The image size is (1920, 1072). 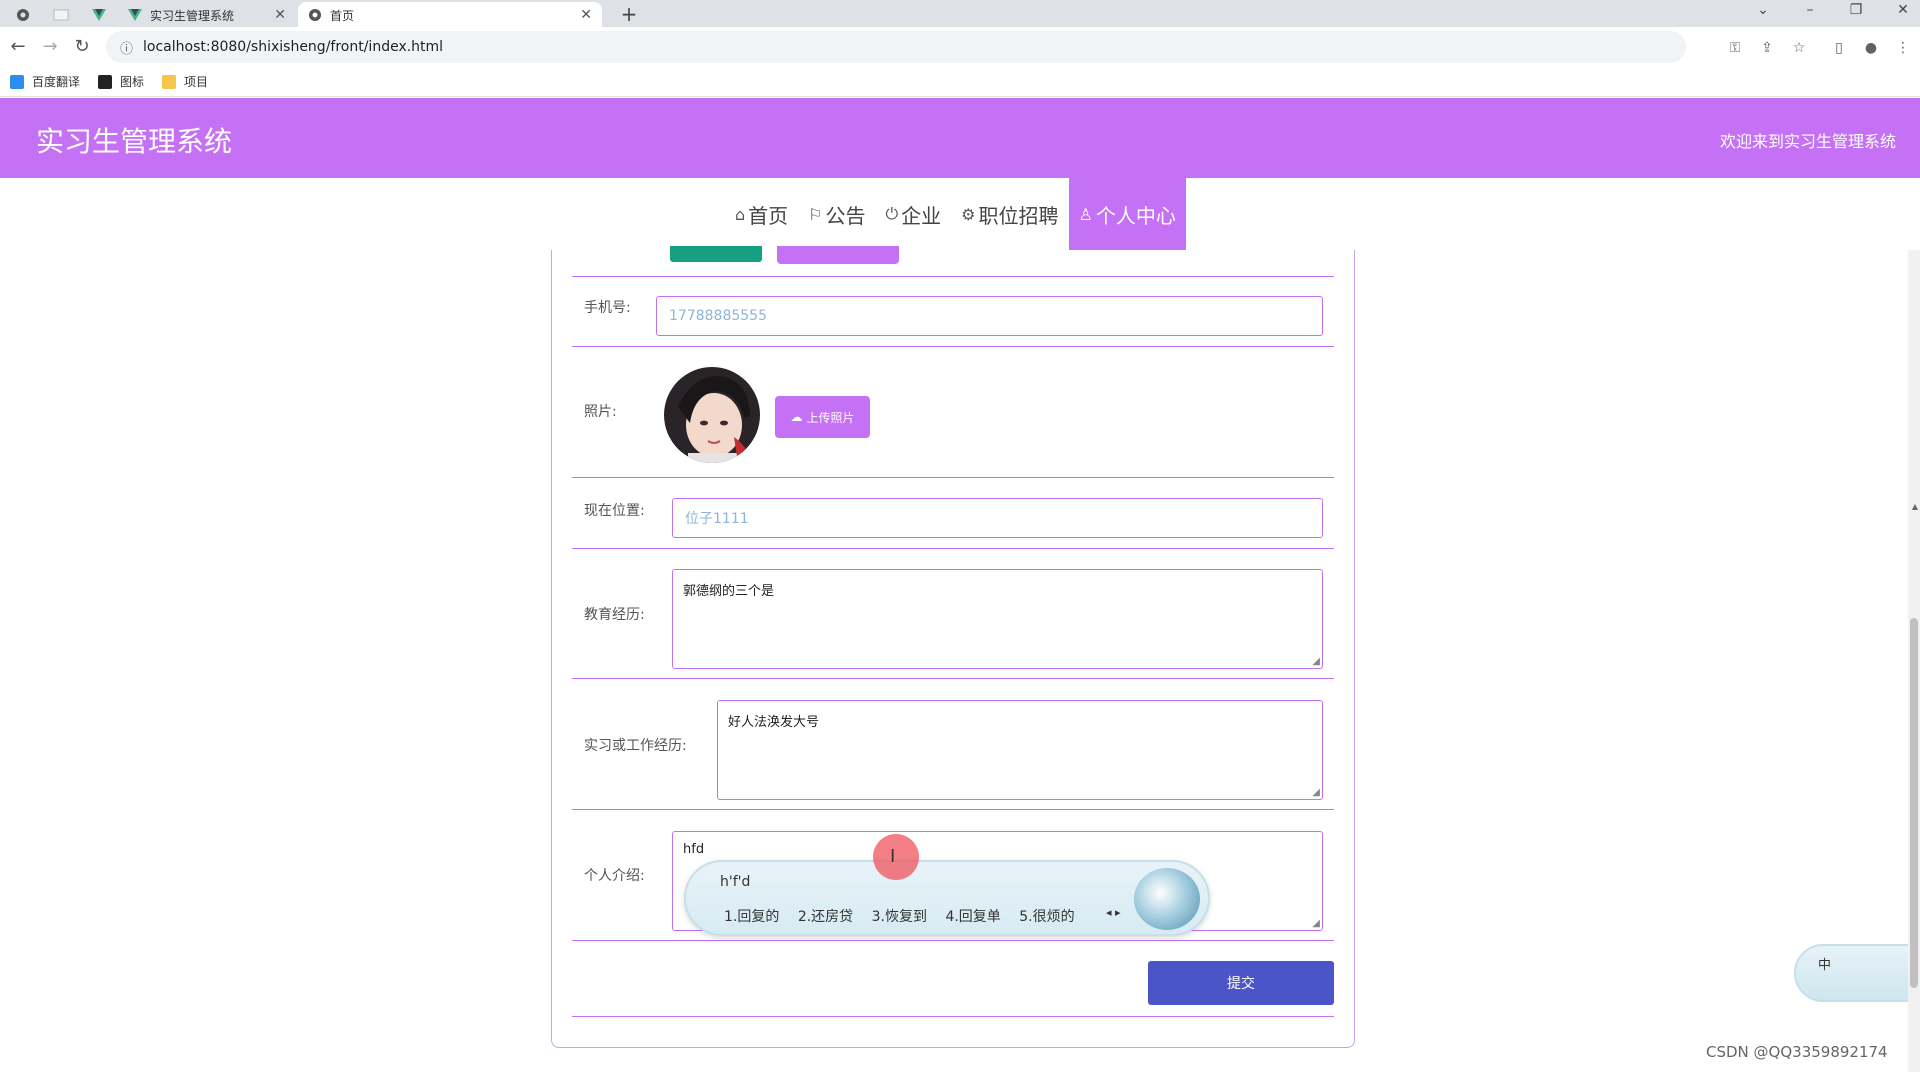 I want to click on main-nav: ⌂ 首页 ⚐ 公告 ⏻ 企业 ⚙ 职位招聘 ♙ 个人中心, so click(x=960, y=214).